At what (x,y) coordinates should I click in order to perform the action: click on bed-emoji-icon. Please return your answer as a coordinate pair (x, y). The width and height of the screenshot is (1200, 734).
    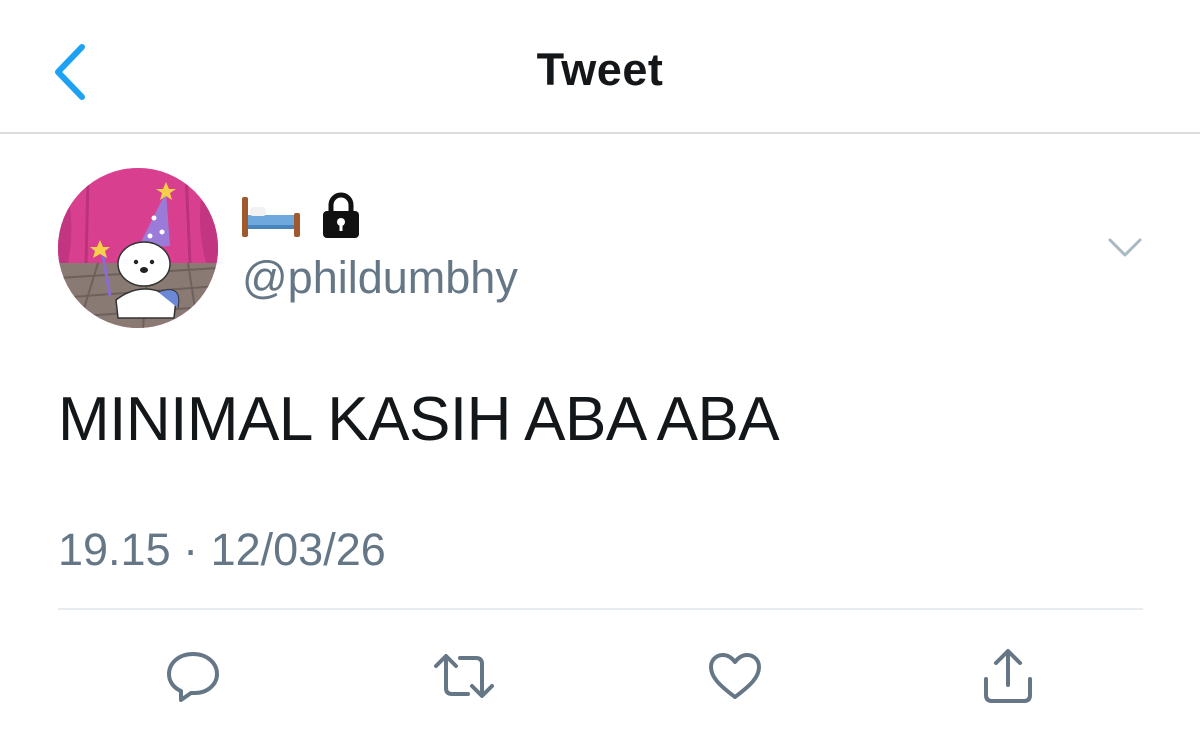
    Looking at the image, I should click on (271, 218).